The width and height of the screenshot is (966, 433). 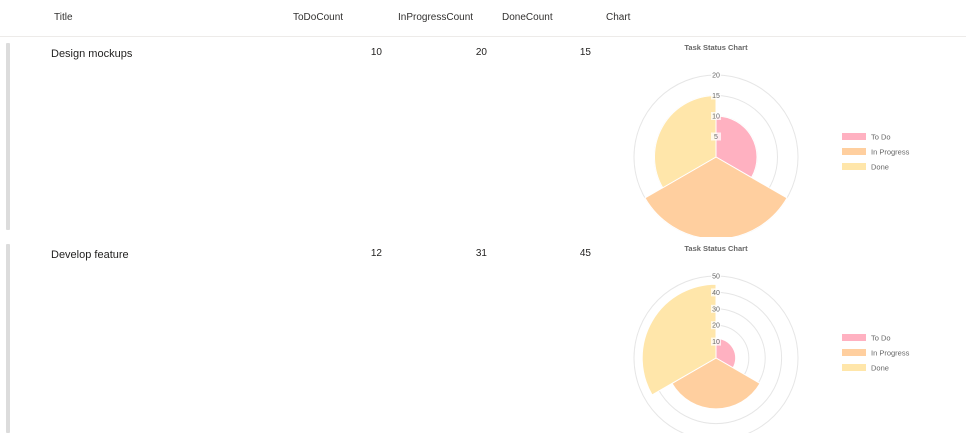 What do you see at coordinates (481, 52) in the screenshot?
I see `row-inprogress-count: 20` at bounding box center [481, 52].